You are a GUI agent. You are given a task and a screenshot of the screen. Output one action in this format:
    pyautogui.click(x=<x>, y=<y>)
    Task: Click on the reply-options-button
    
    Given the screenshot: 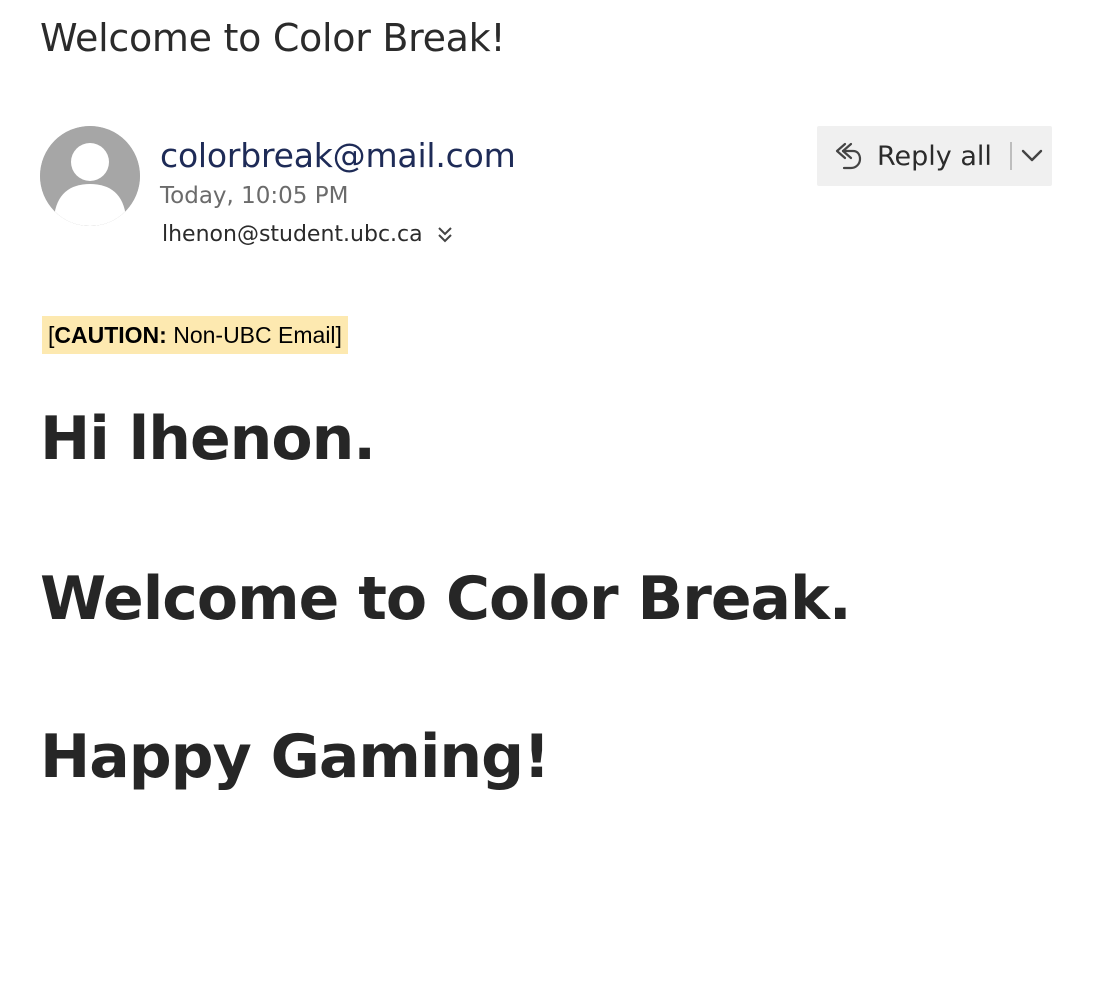 What is the action you would take?
    pyautogui.click(x=1032, y=156)
    